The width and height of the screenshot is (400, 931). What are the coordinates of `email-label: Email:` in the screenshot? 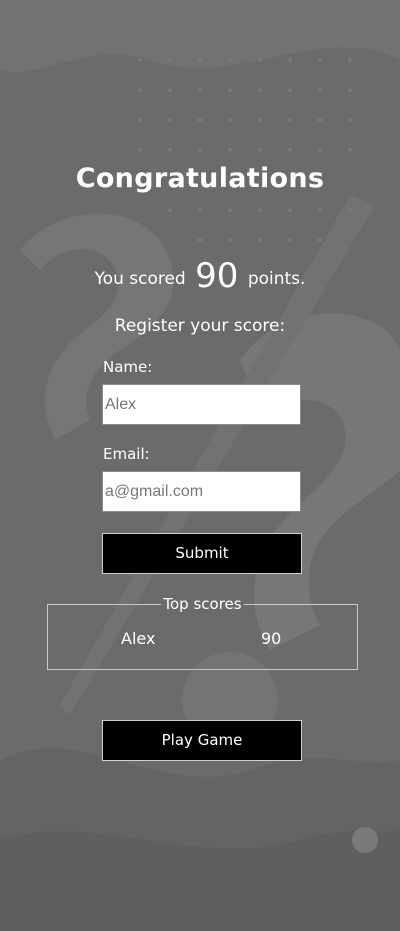 It's located at (126, 454).